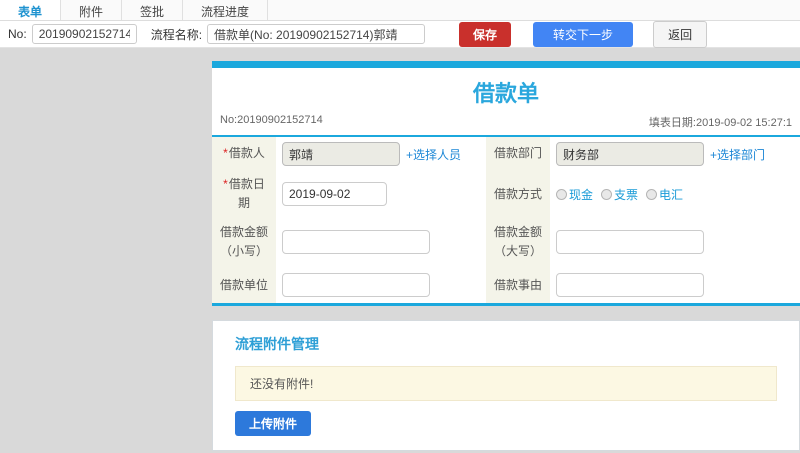  Describe the element at coordinates (680, 34) in the screenshot. I see `back-button: 返回` at that location.